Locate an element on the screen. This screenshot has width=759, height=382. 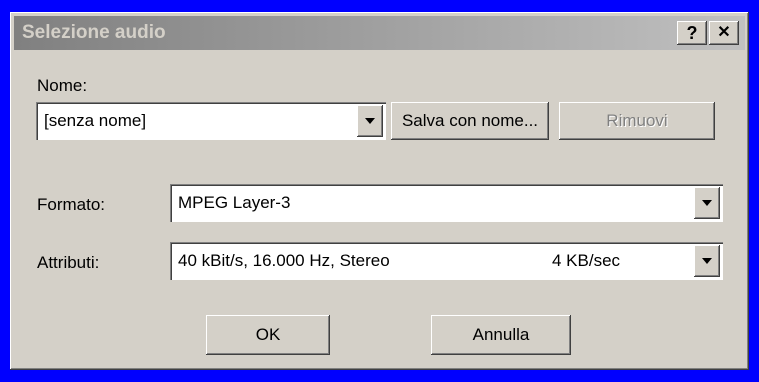
nome-value: [senza nome] is located at coordinates (95, 120).